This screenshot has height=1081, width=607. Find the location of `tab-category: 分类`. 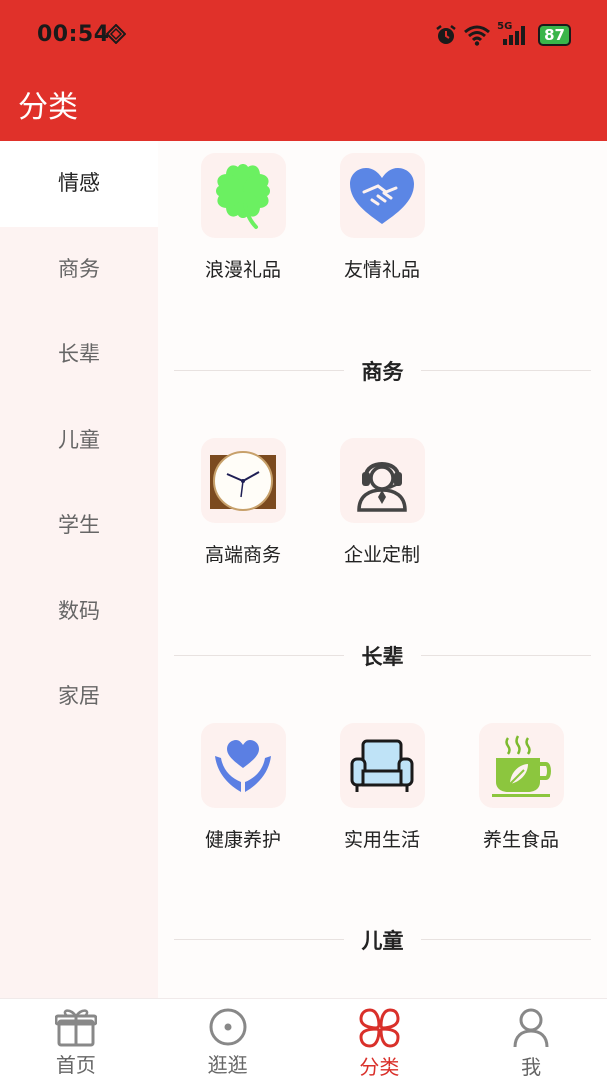

tab-category: 分类 is located at coordinates (380, 1040).